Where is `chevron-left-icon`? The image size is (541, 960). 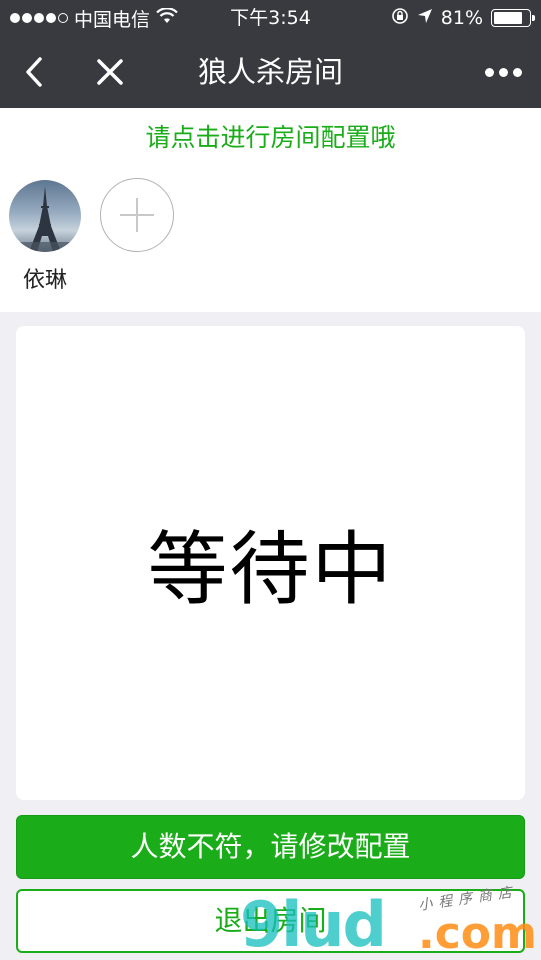
chevron-left-icon is located at coordinates (34, 72).